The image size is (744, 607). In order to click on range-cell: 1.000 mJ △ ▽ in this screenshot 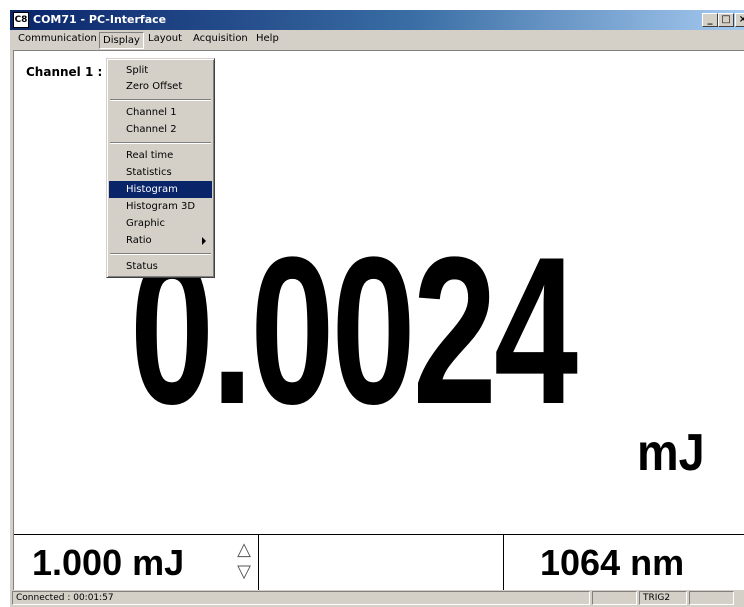, I will do `click(136, 562)`.